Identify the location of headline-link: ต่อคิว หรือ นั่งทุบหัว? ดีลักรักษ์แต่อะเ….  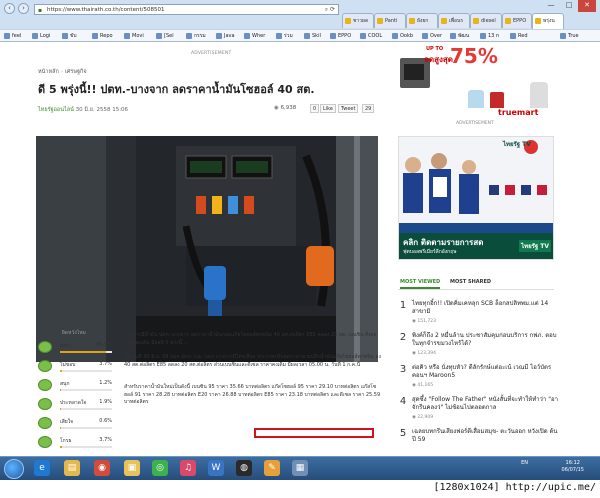
(485, 372).